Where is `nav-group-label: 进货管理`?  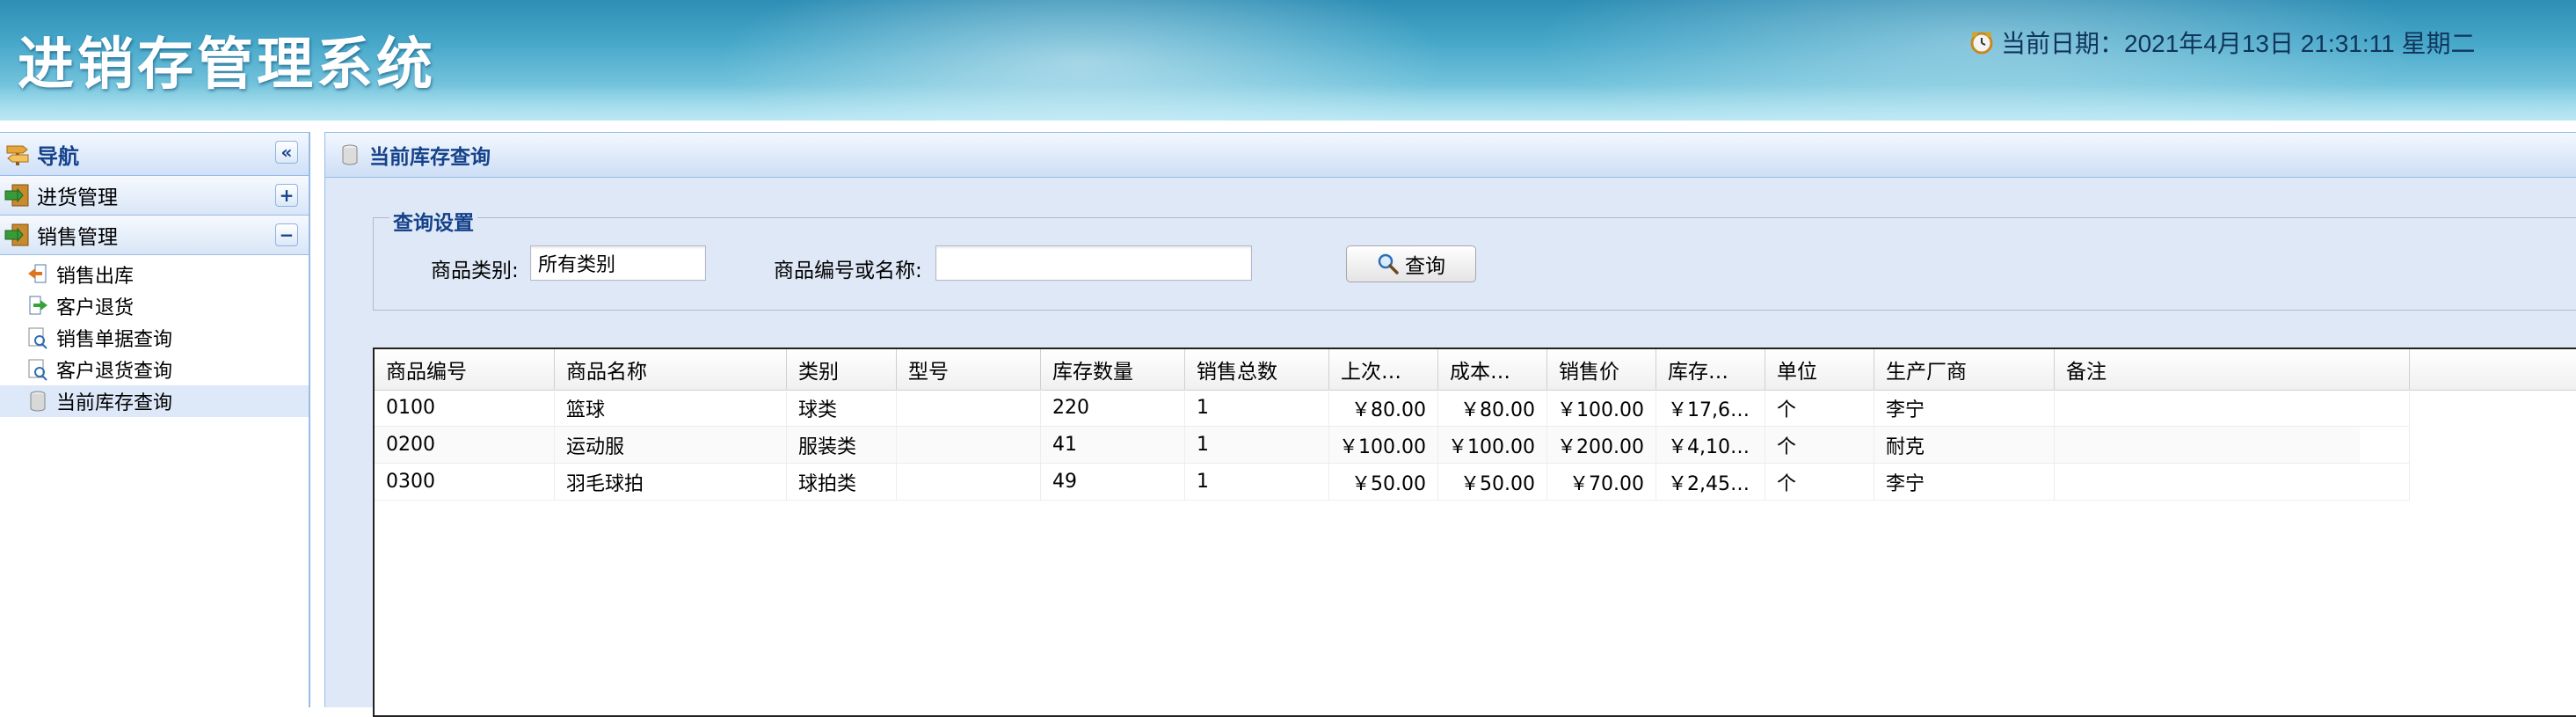
nav-group-label: 进货管理 is located at coordinates (77, 198).